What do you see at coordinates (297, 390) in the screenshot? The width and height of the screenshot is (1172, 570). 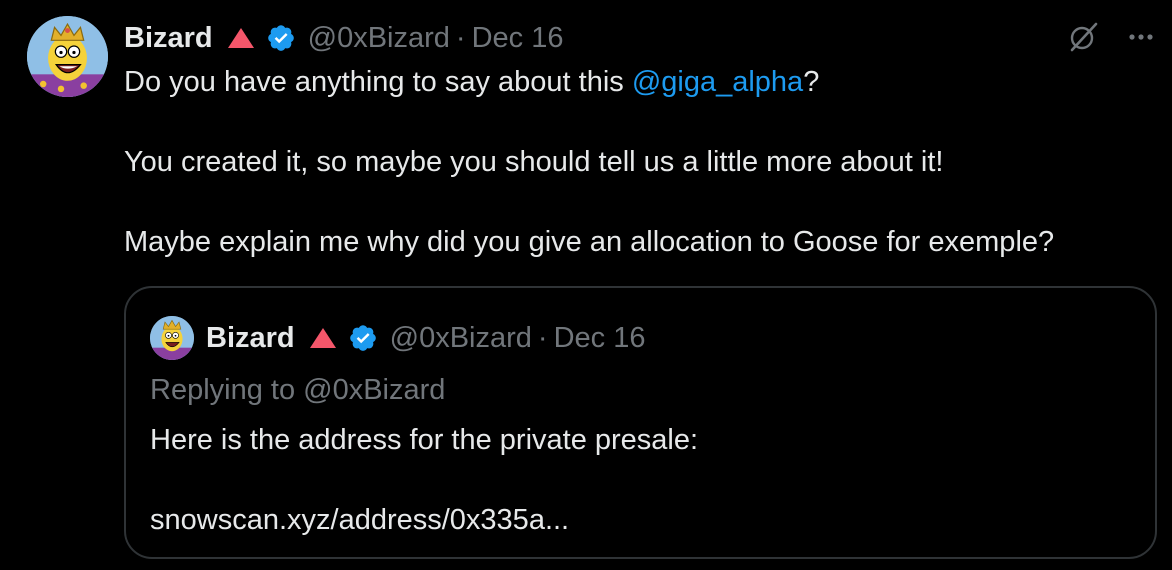 I see `replying-to: Replying to @0xBizard` at bounding box center [297, 390].